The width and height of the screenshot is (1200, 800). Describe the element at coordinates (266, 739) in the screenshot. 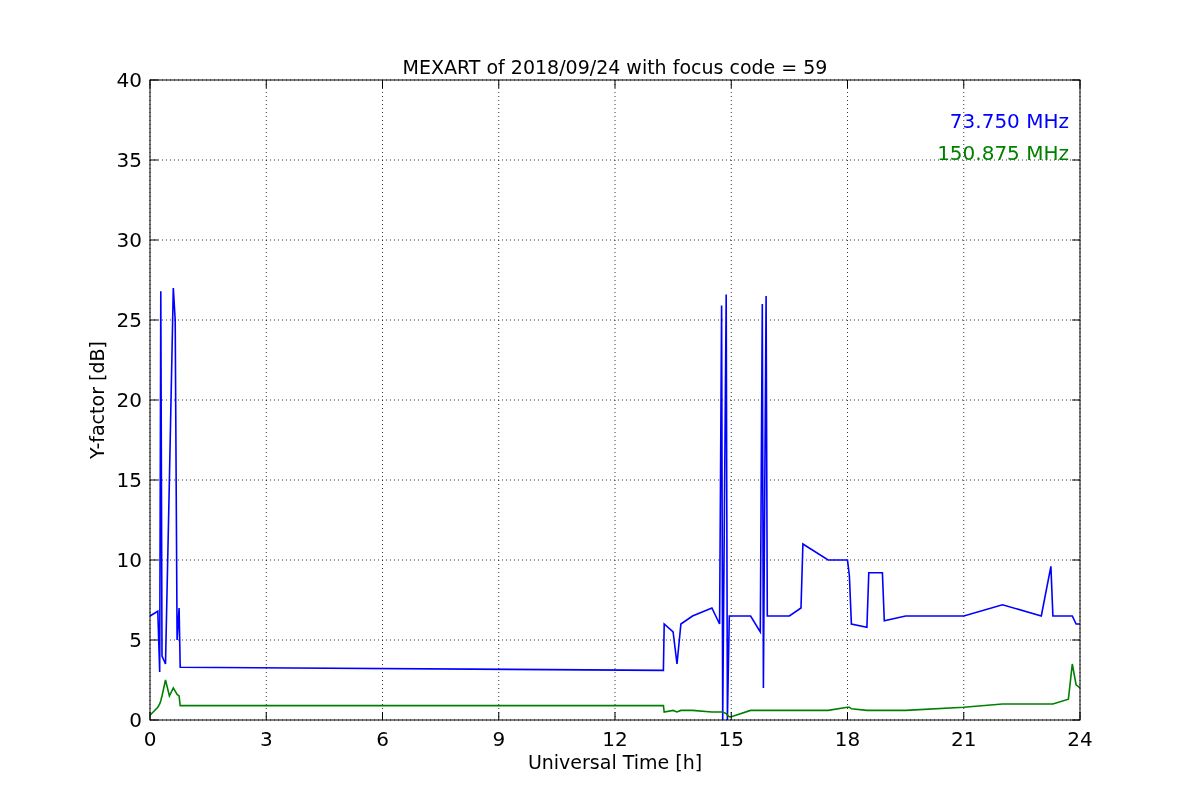

I see `x-tick-label: 3` at that location.